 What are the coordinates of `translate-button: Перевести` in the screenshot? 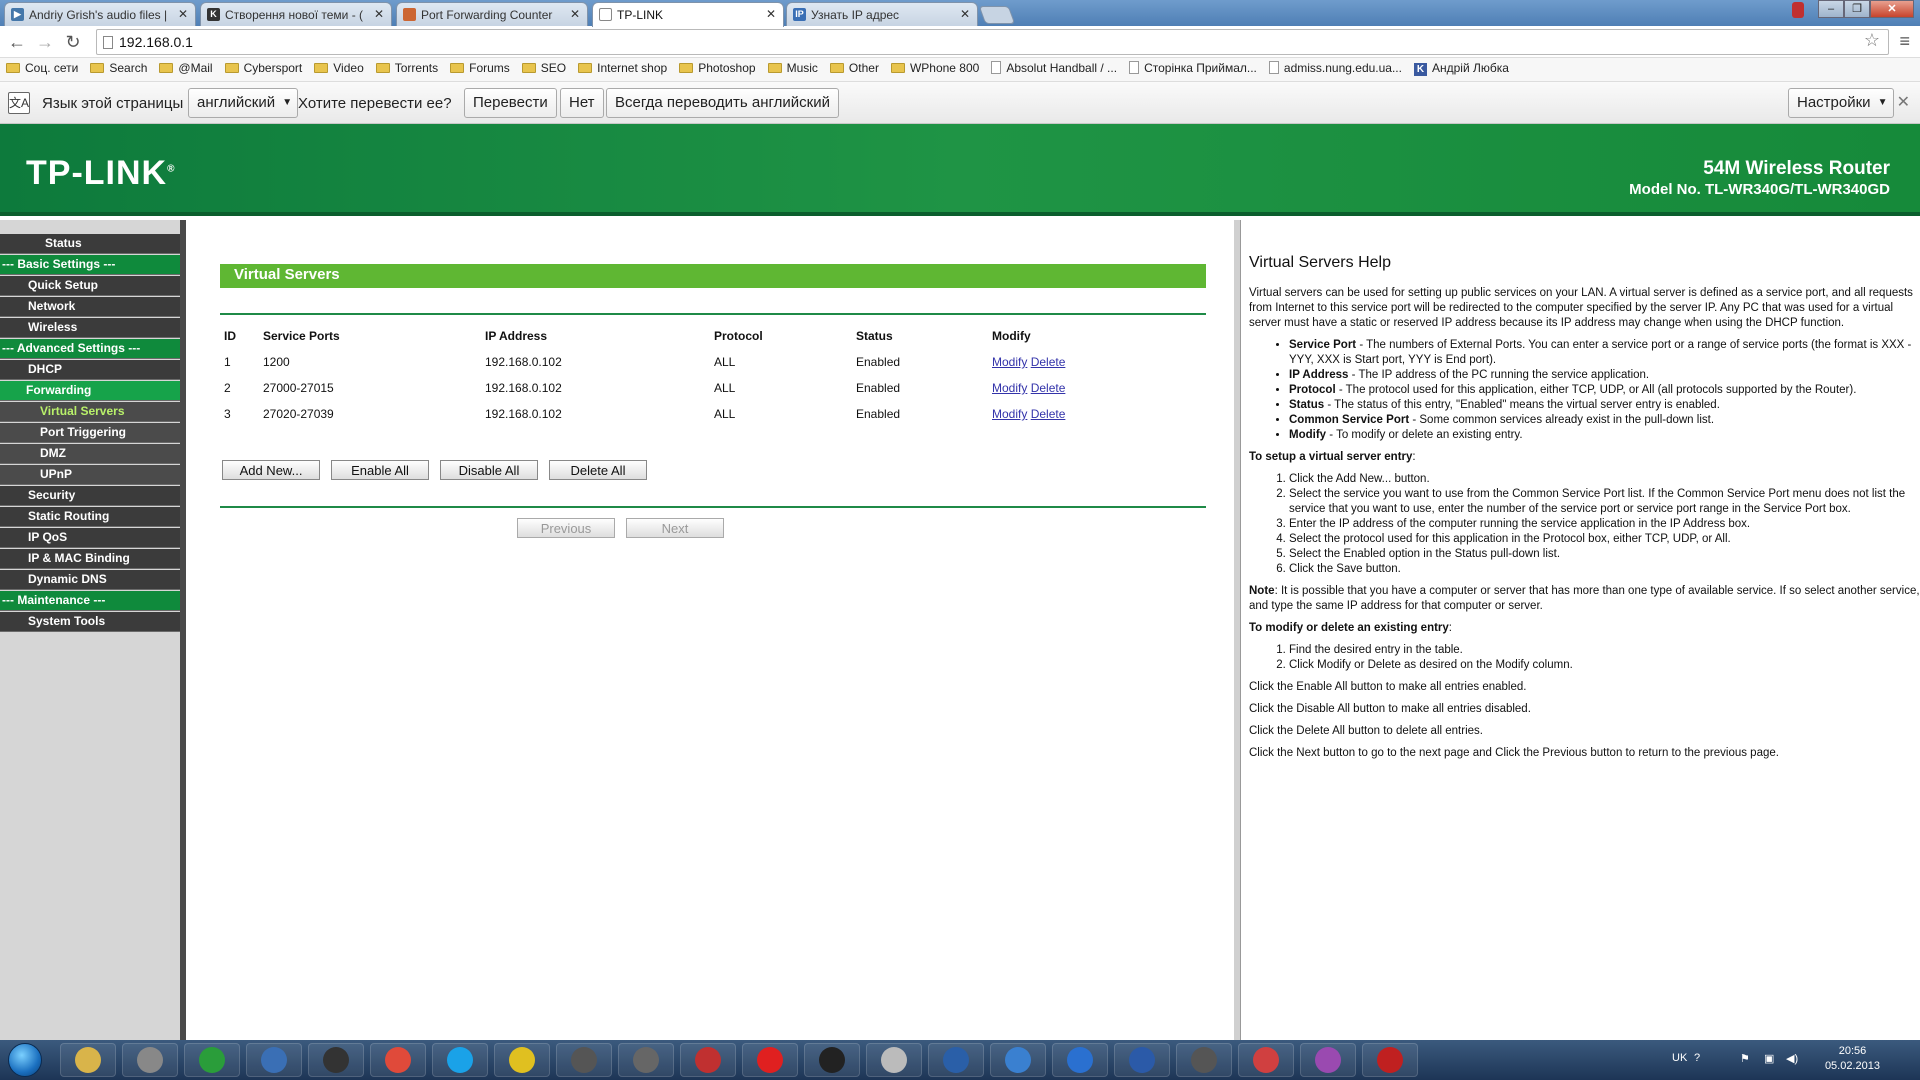 It's located at (510, 103).